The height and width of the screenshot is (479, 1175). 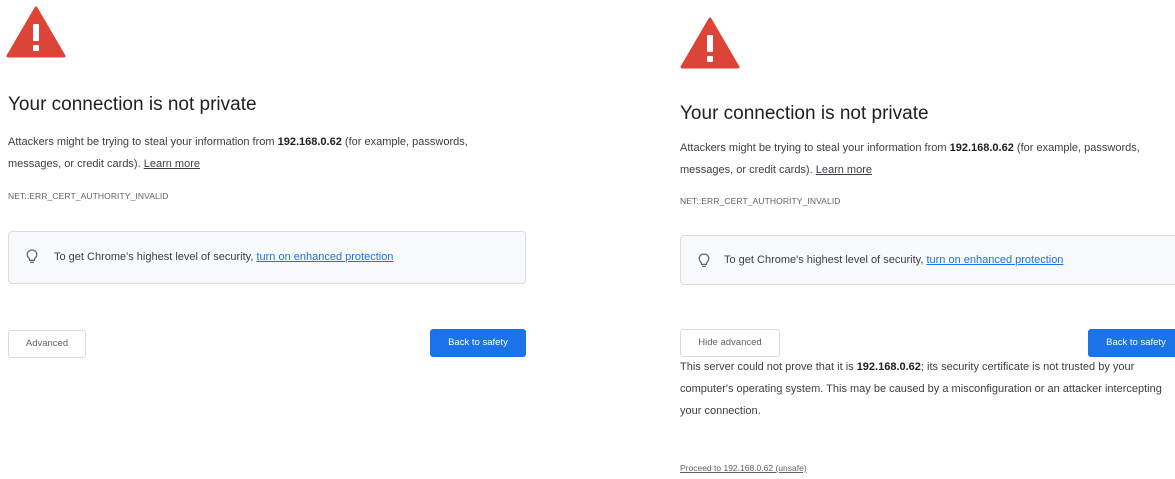 What do you see at coordinates (47, 344) in the screenshot?
I see `advanced-button: Advanced` at bounding box center [47, 344].